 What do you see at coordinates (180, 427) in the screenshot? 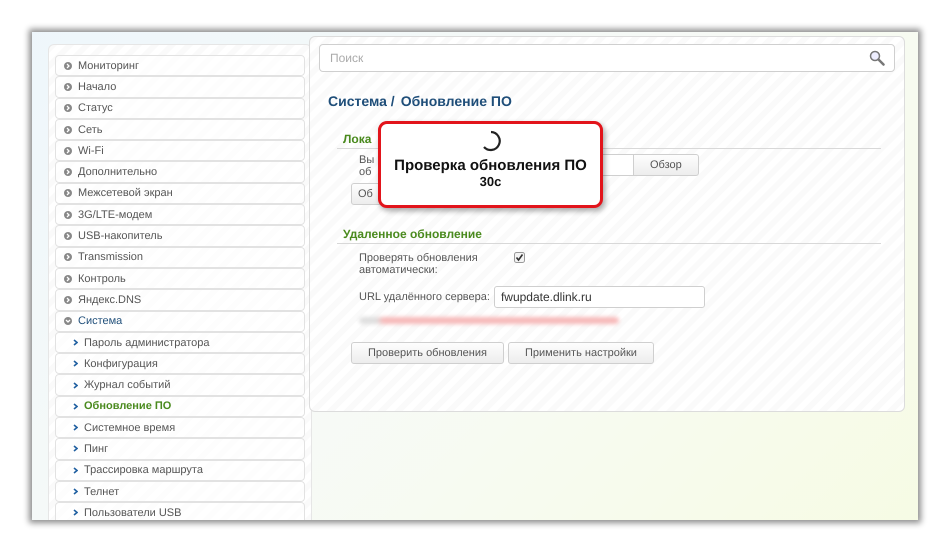
I see `sidebar-subitem: Системное время` at bounding box center [180, 427].